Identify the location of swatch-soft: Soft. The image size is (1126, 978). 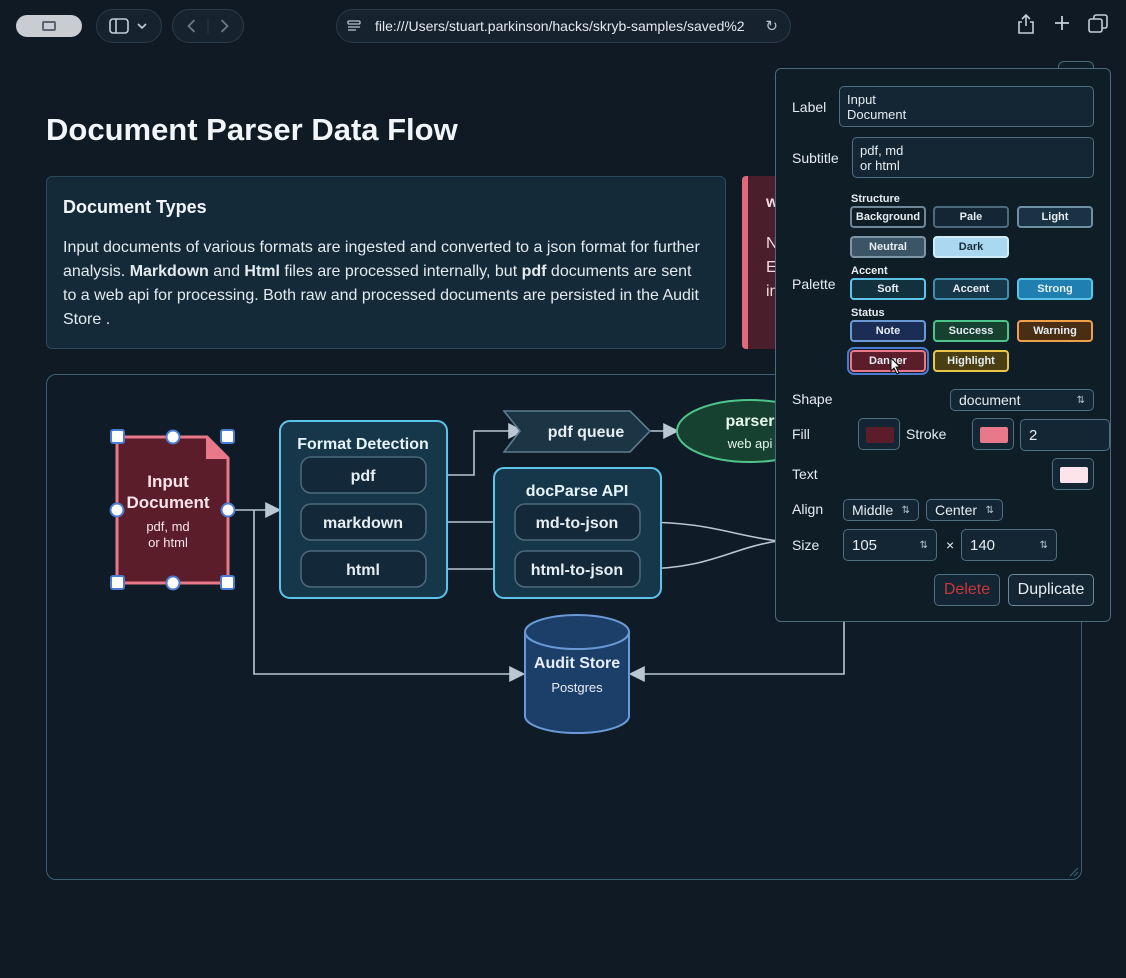
(888, 289).